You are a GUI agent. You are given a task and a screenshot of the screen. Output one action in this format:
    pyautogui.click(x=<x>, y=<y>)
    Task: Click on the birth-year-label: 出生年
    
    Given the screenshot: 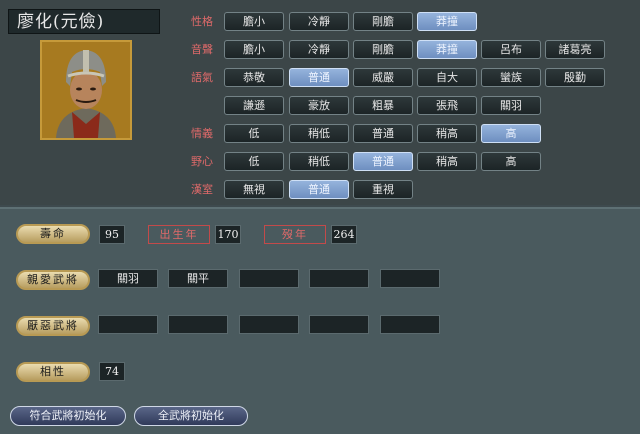 What is the action you would take?
    pyautogui.click(x=179, y=234)
    